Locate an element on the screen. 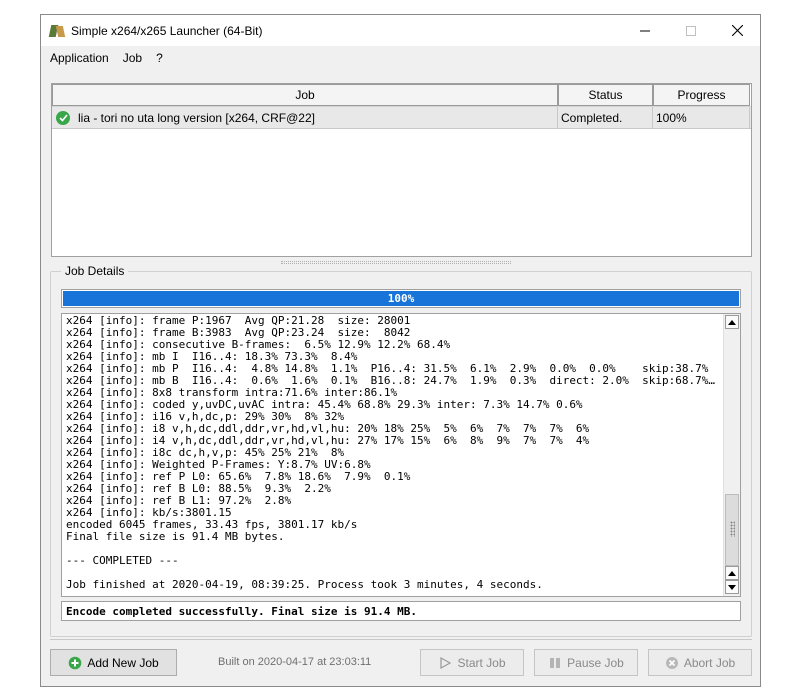  progress-label: 100% is located at coordinates (401, 298).